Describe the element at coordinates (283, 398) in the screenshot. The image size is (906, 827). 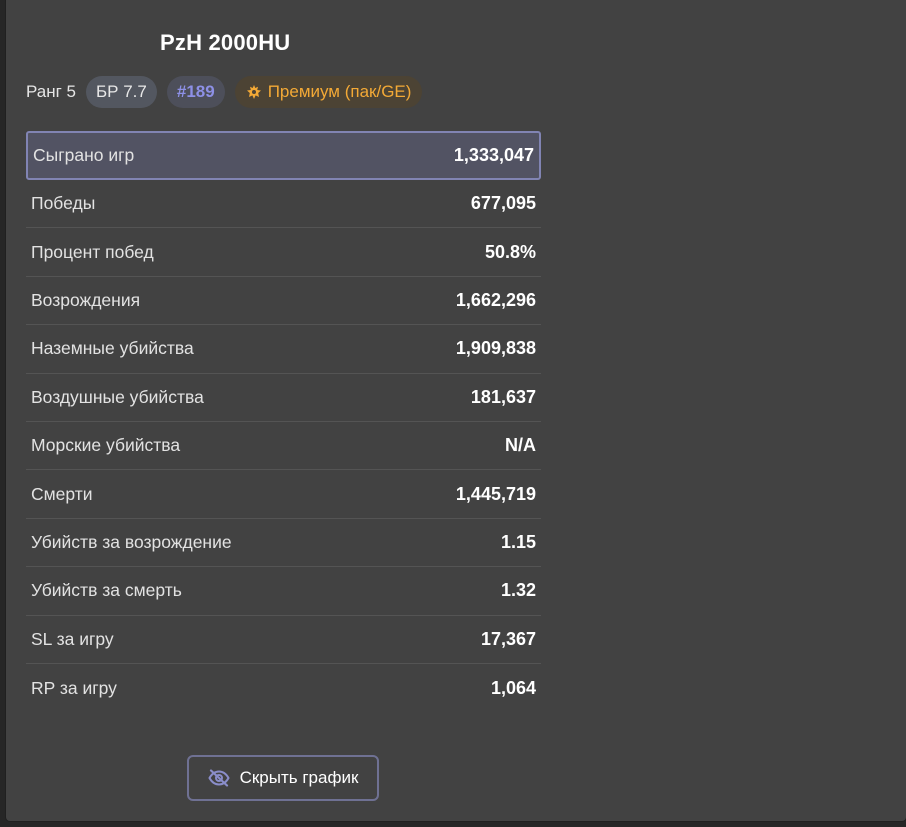
I see `stat-row: Воздушные убийства 181,637` at that location.